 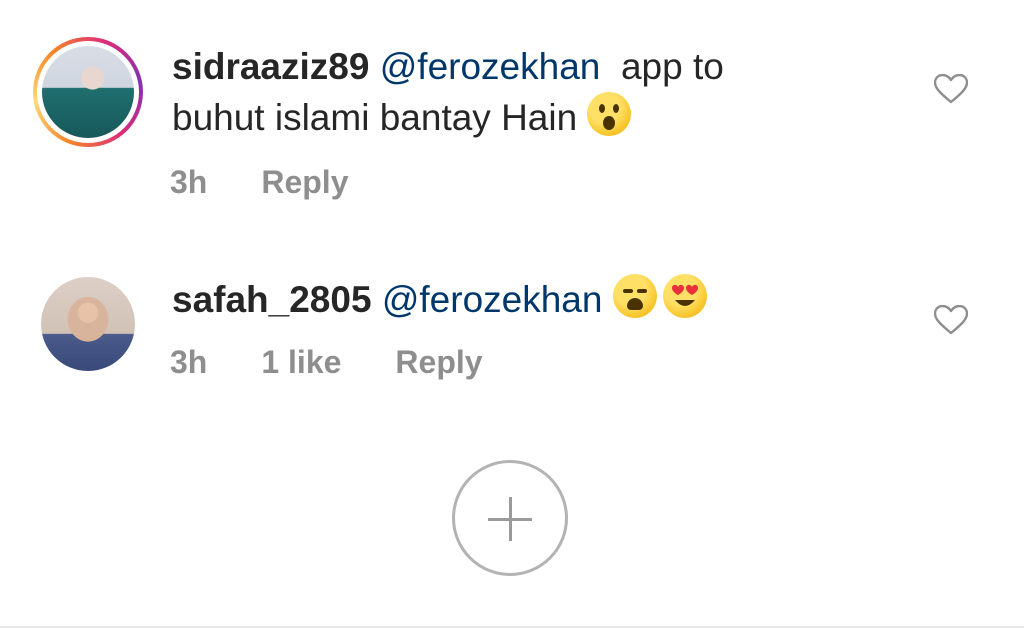 What do you see at coordinates (272, 299) in the screenshot?
I see `comment-username: safah_2805` at bounding box center [272, 299].